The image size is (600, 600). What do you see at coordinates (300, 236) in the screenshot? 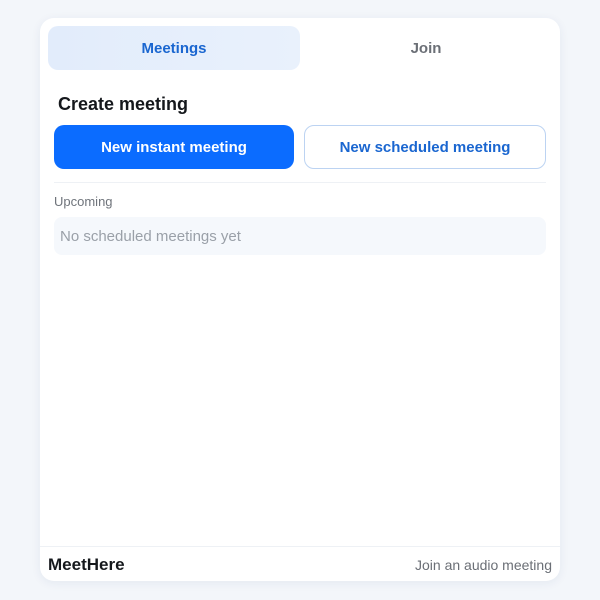
I see `upcoming-empty-state: No scheduled meetings yet` at bounding box center [300, 236].